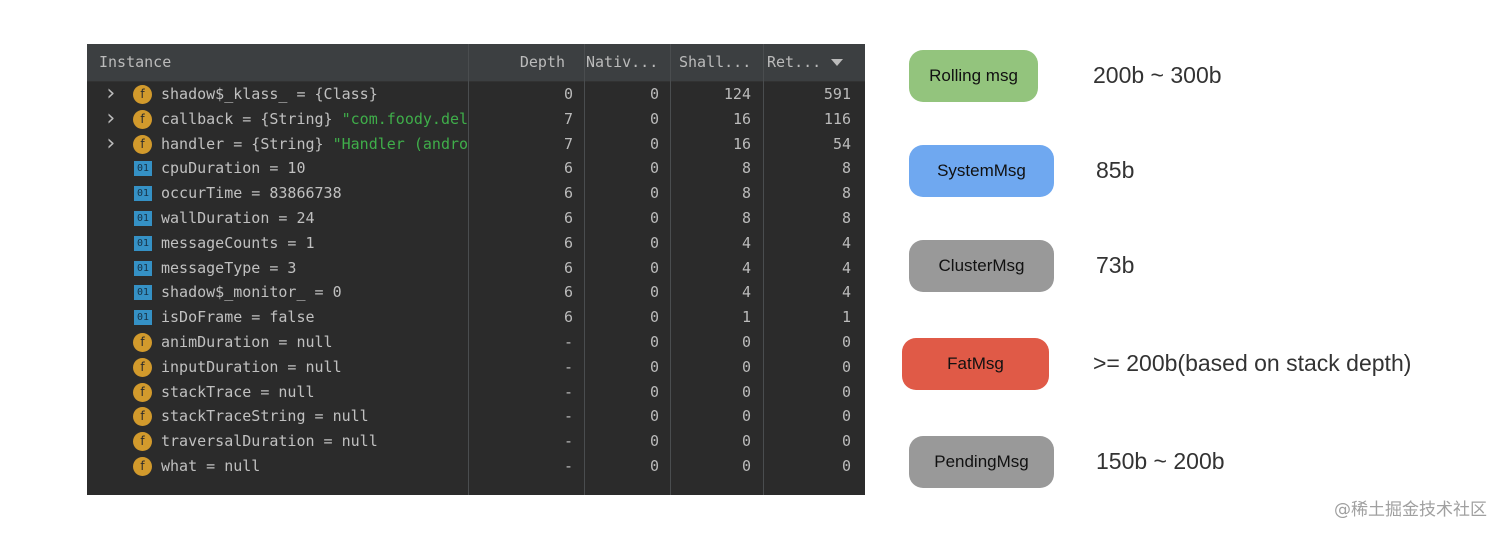  What do you see at coordinates (280, 62) in the screenshot?
I see `column-header-instance: Instance` at bounding box center [280, 62].